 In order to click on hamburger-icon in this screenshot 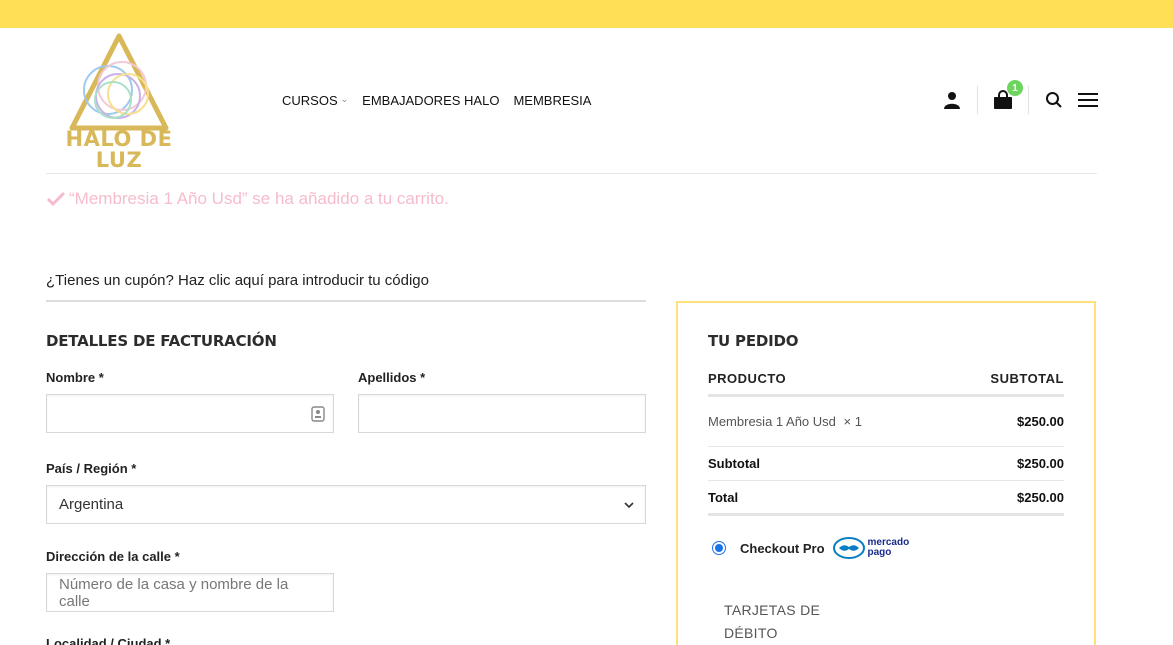, I will do `click(1088, 100)`.